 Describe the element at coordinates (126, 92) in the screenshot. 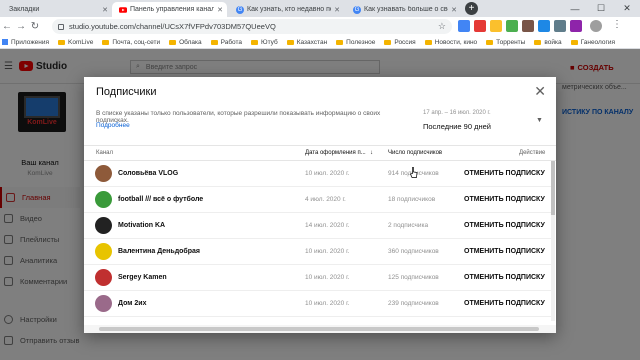

I see `dialog-title: Подписчики` at that location.